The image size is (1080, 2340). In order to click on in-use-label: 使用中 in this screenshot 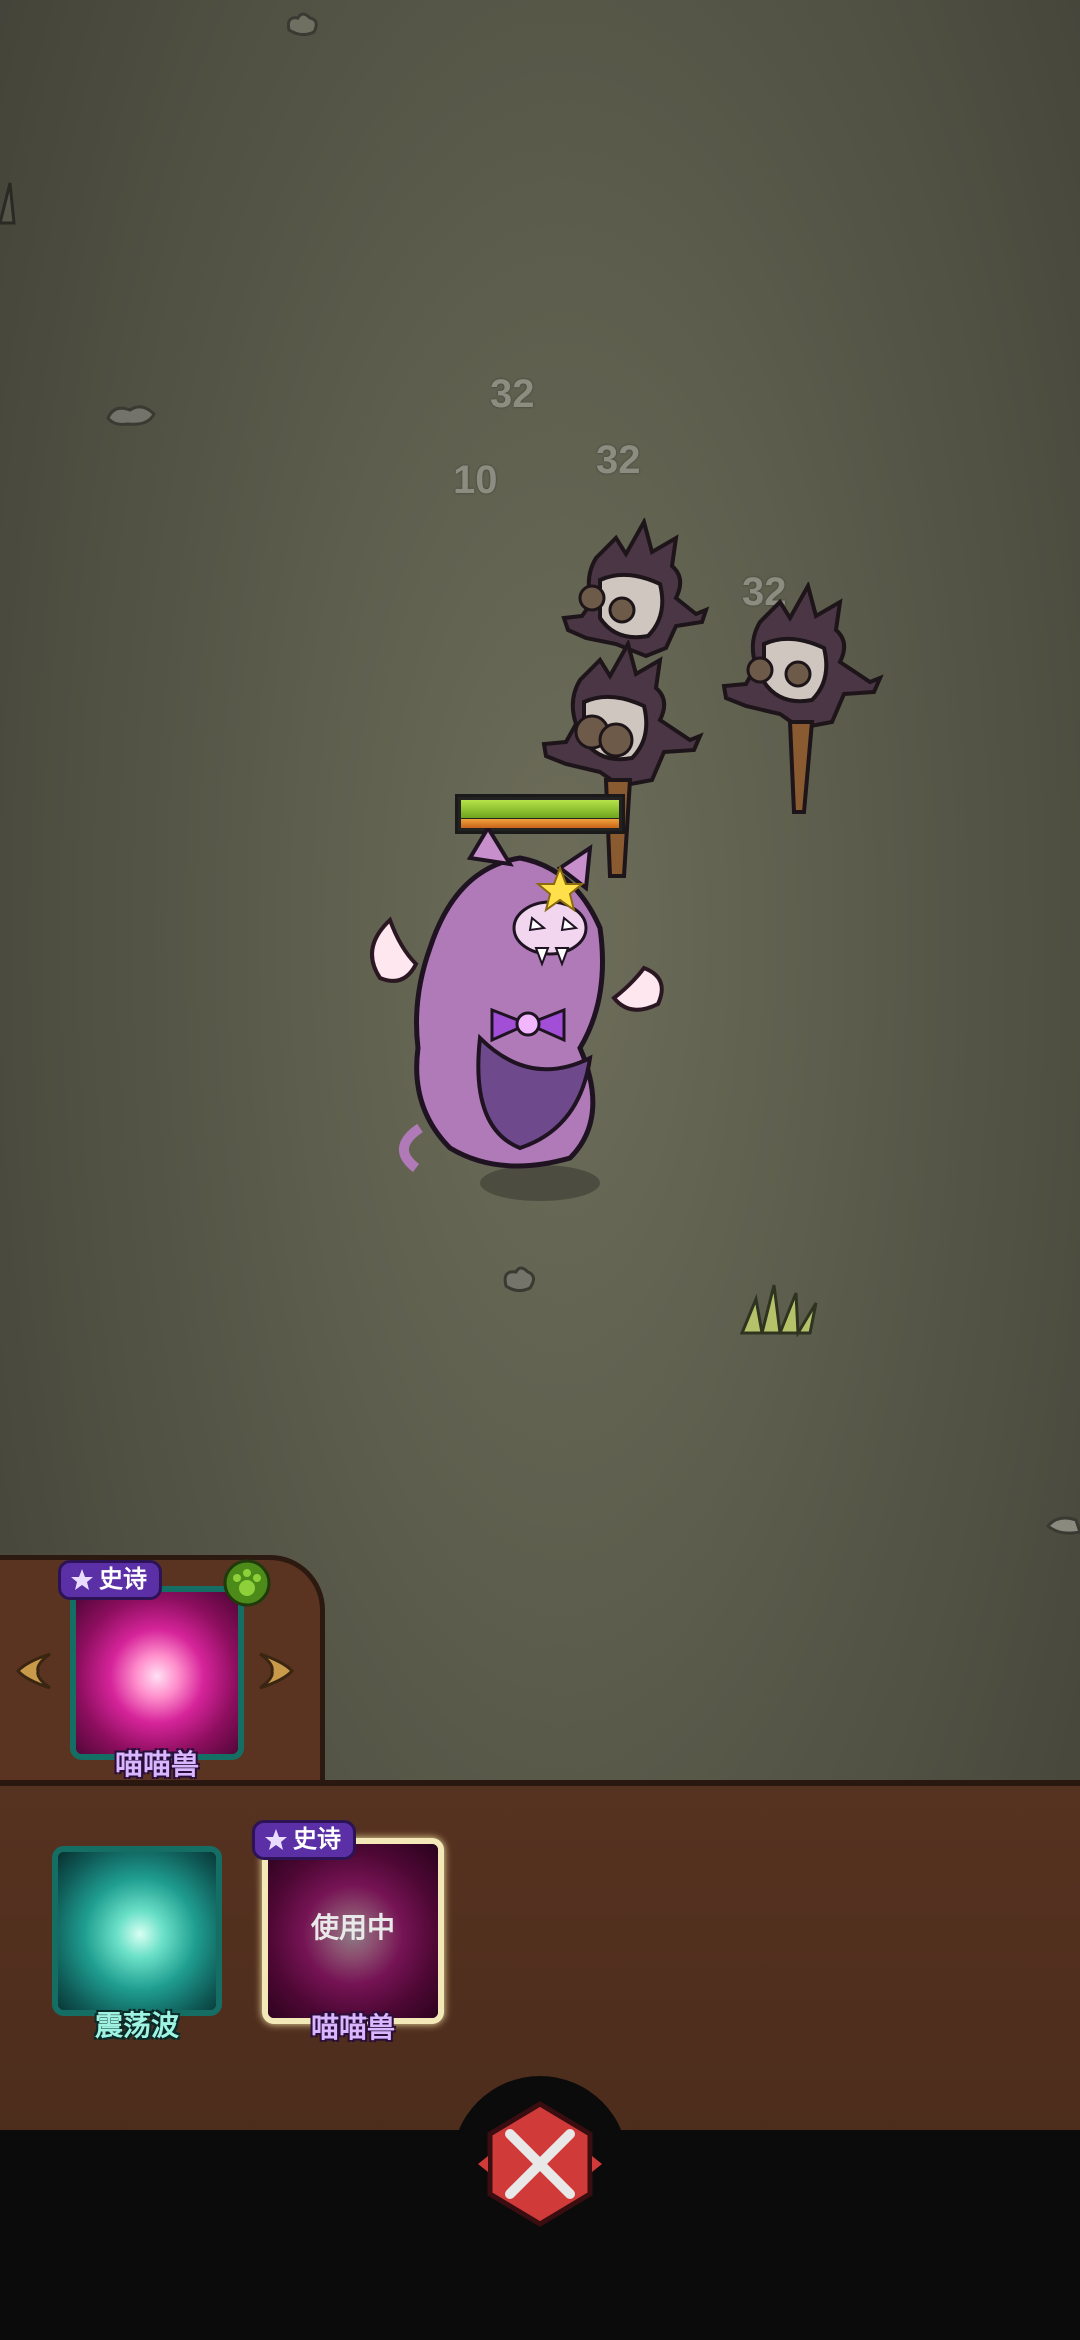, I will do `click(352, 1927)`.